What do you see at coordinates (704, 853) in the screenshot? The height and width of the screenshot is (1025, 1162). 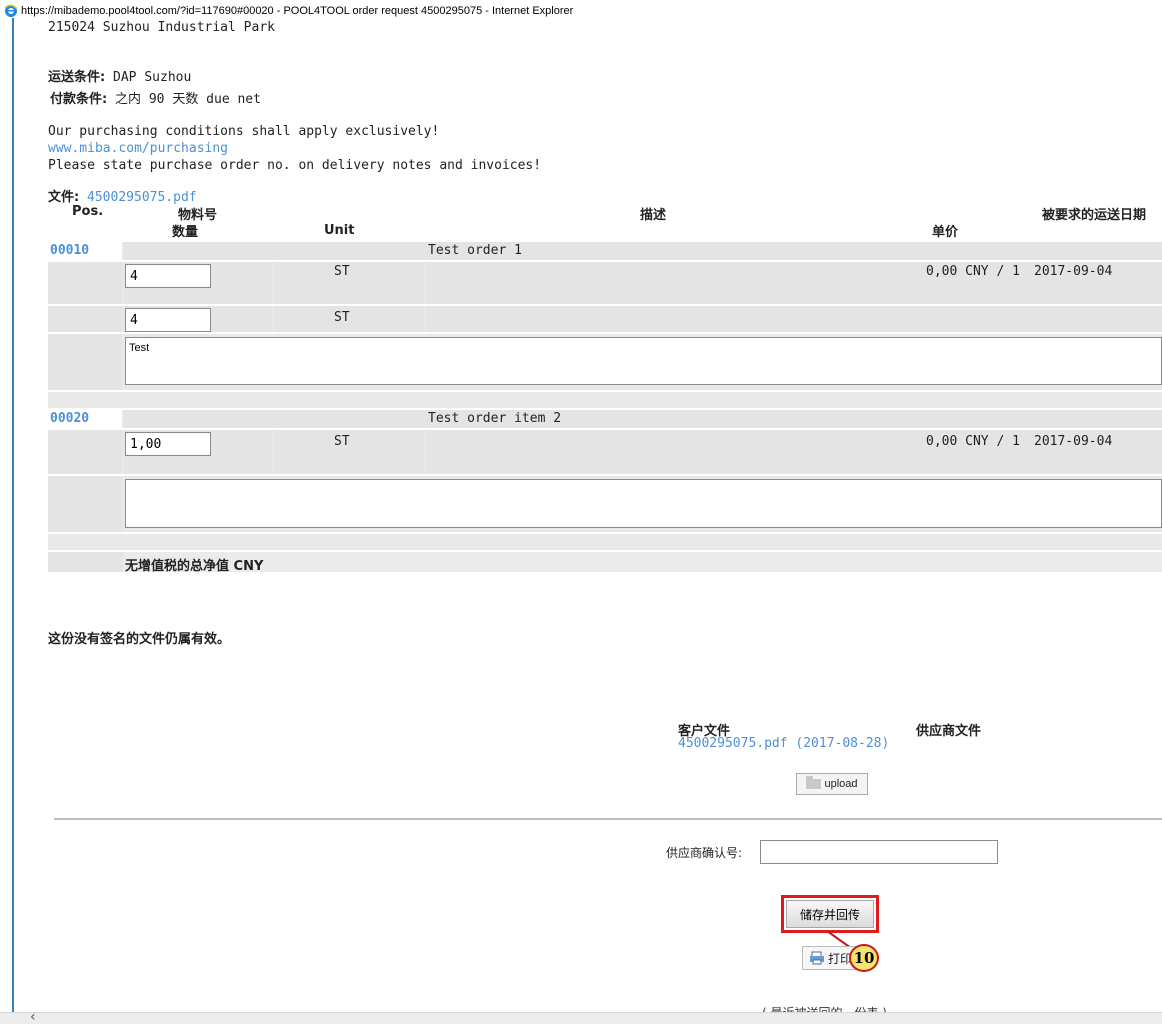 I see `supplier-confirmation-label: 供应商确认号:` at bounding box center [704, 853].